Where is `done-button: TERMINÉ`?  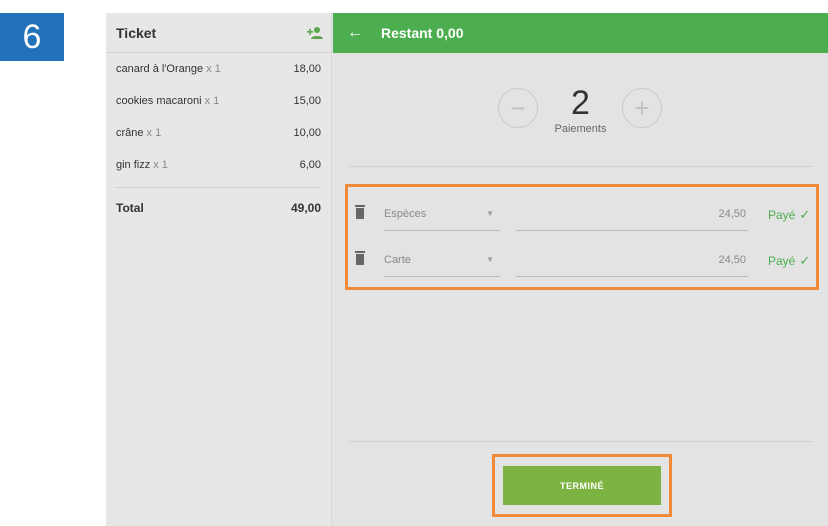
done-button: TERMINÉ is located at coordinates (582, 485).